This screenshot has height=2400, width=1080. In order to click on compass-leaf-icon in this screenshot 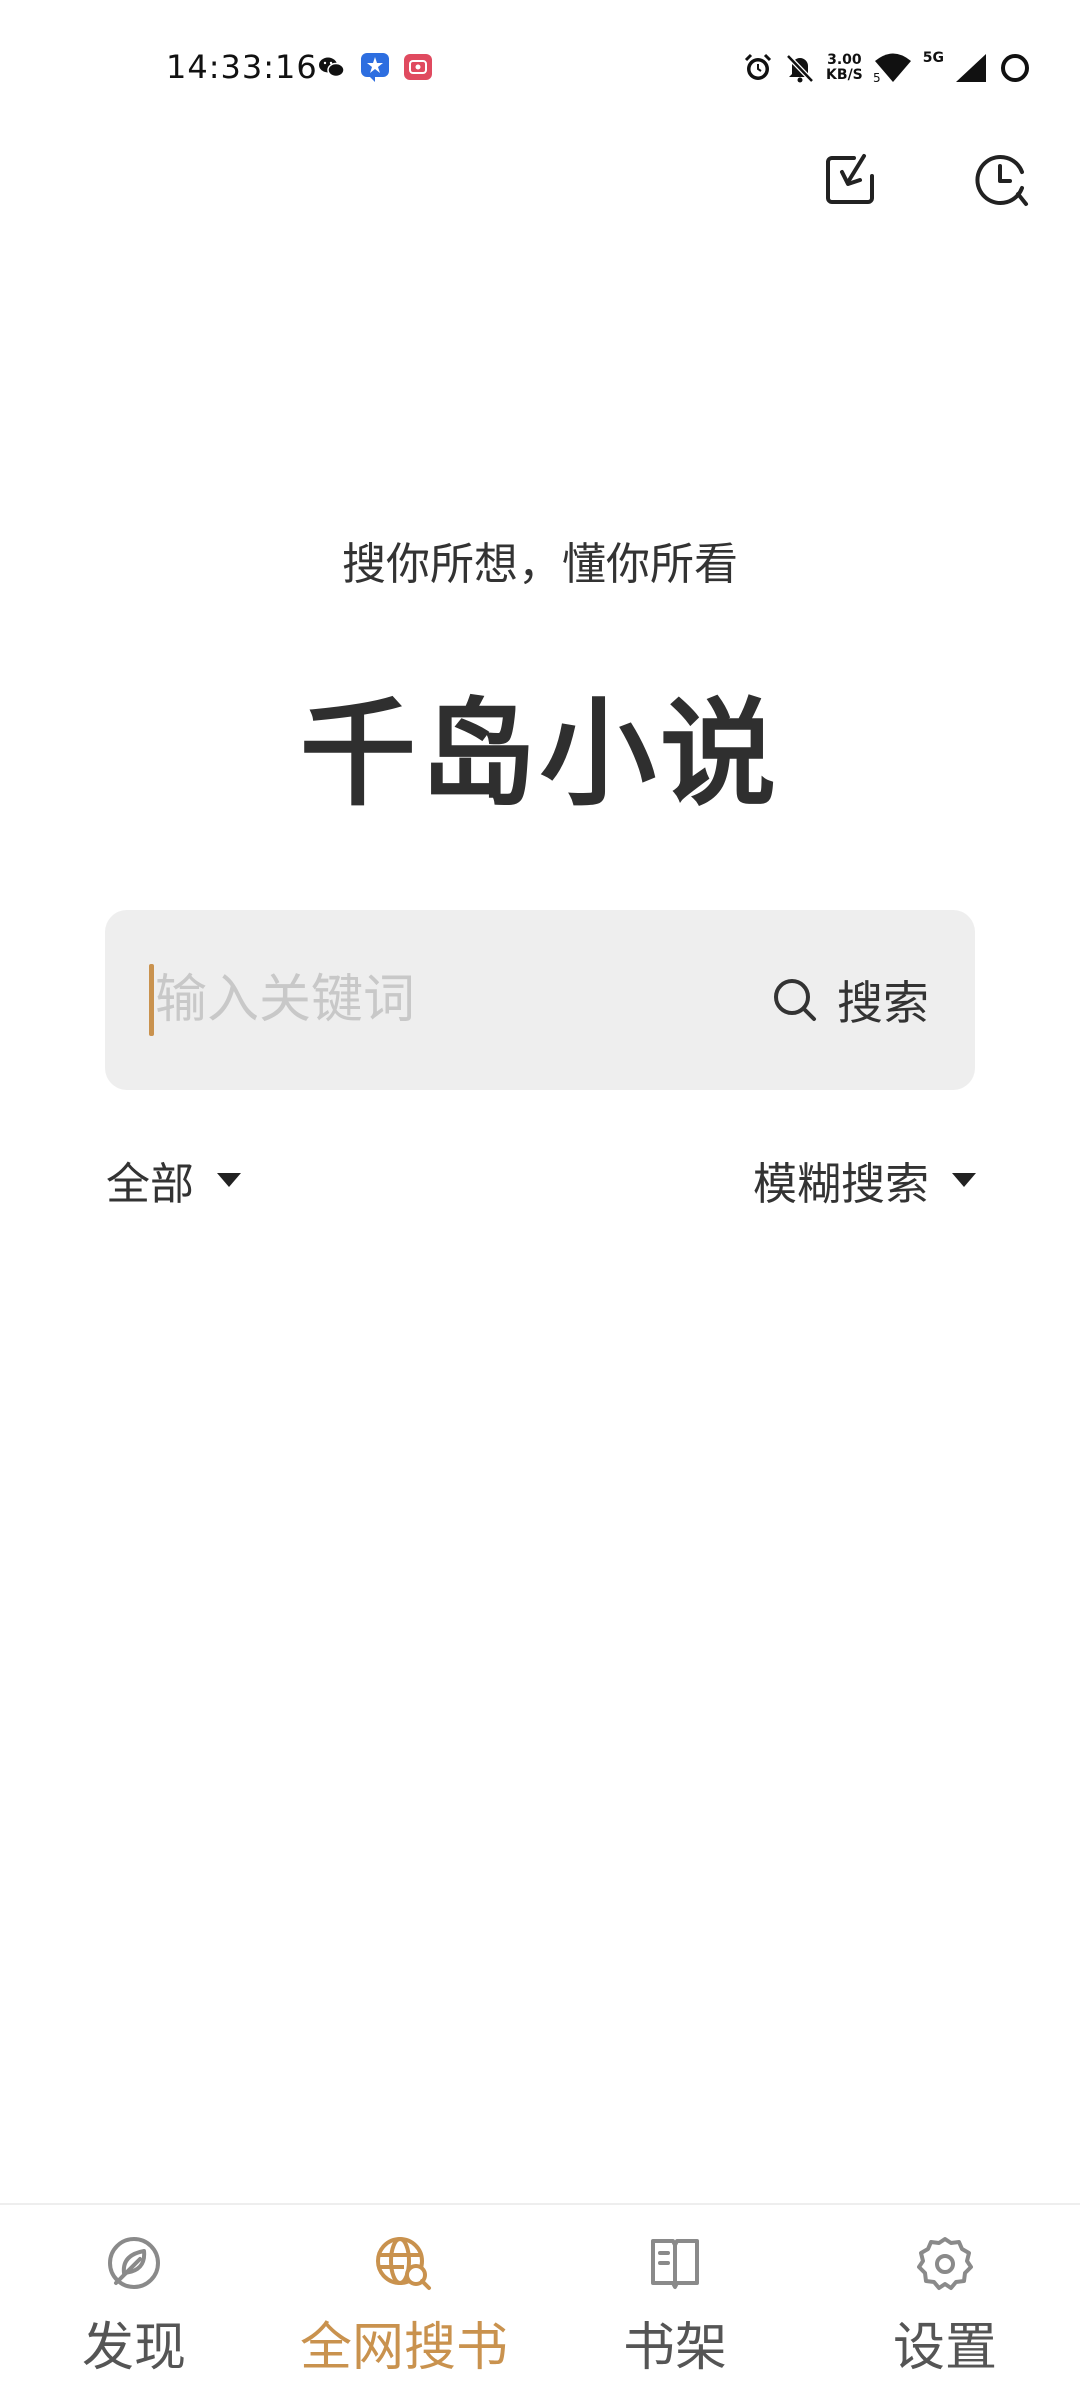, I will do `click(134, 2263)`.